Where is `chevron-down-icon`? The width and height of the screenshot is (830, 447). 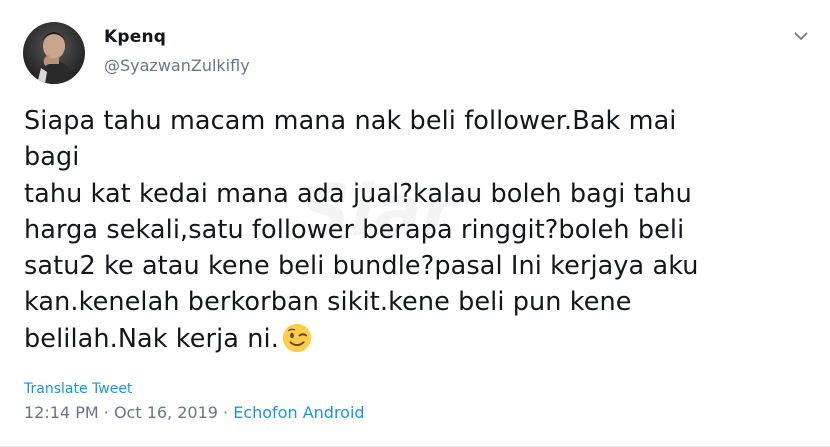
chevron-down-icon is located at coordinates (801, 36).